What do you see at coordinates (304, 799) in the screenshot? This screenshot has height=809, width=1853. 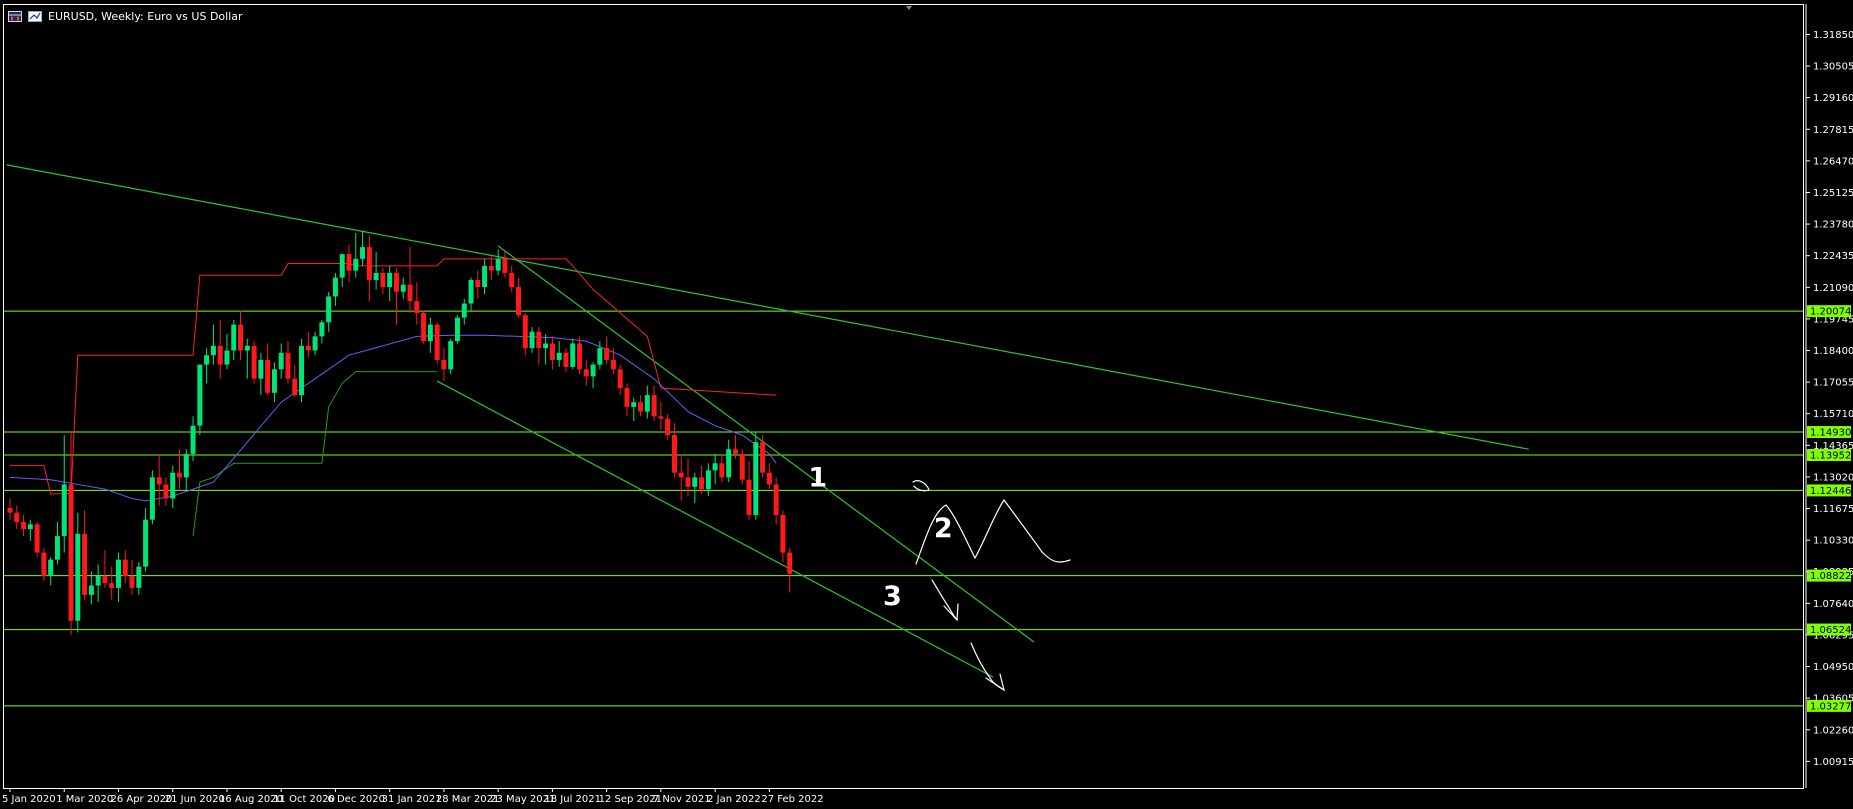 I see `time-tick-label: 11 Oct 2020` at bounding box center [304, 799].